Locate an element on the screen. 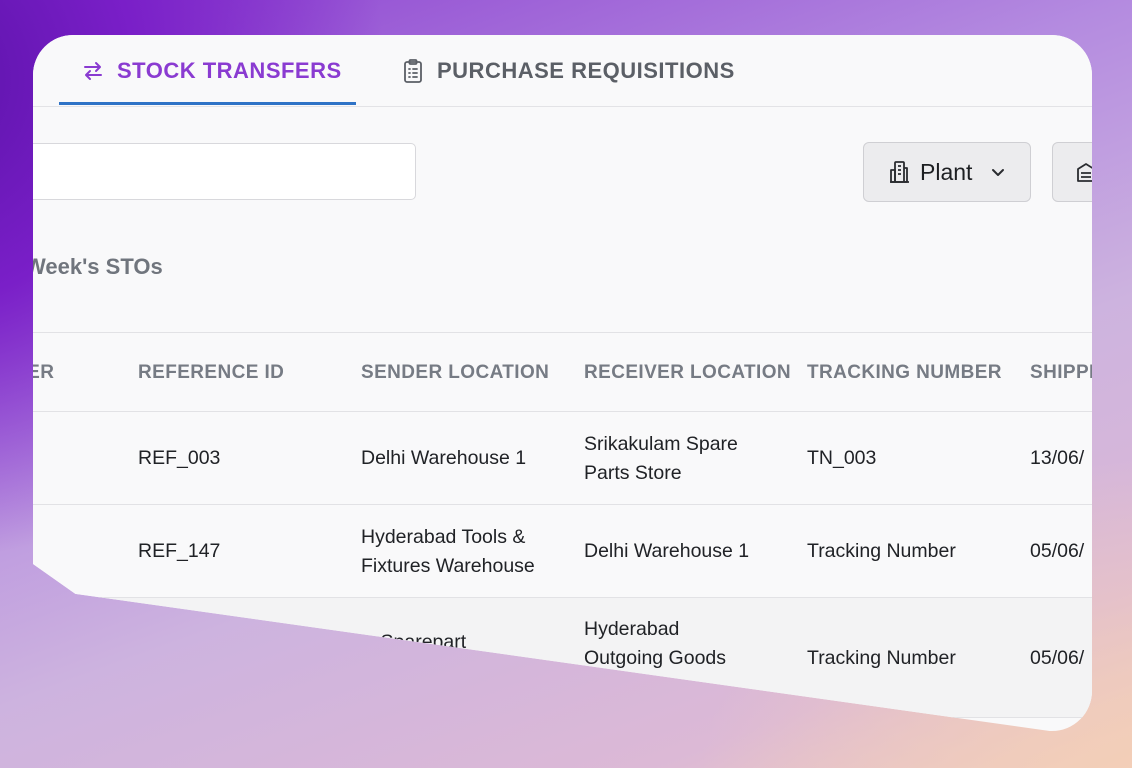  tab-label: STOCK TRANSFERS is located at coordinates (229, 70).